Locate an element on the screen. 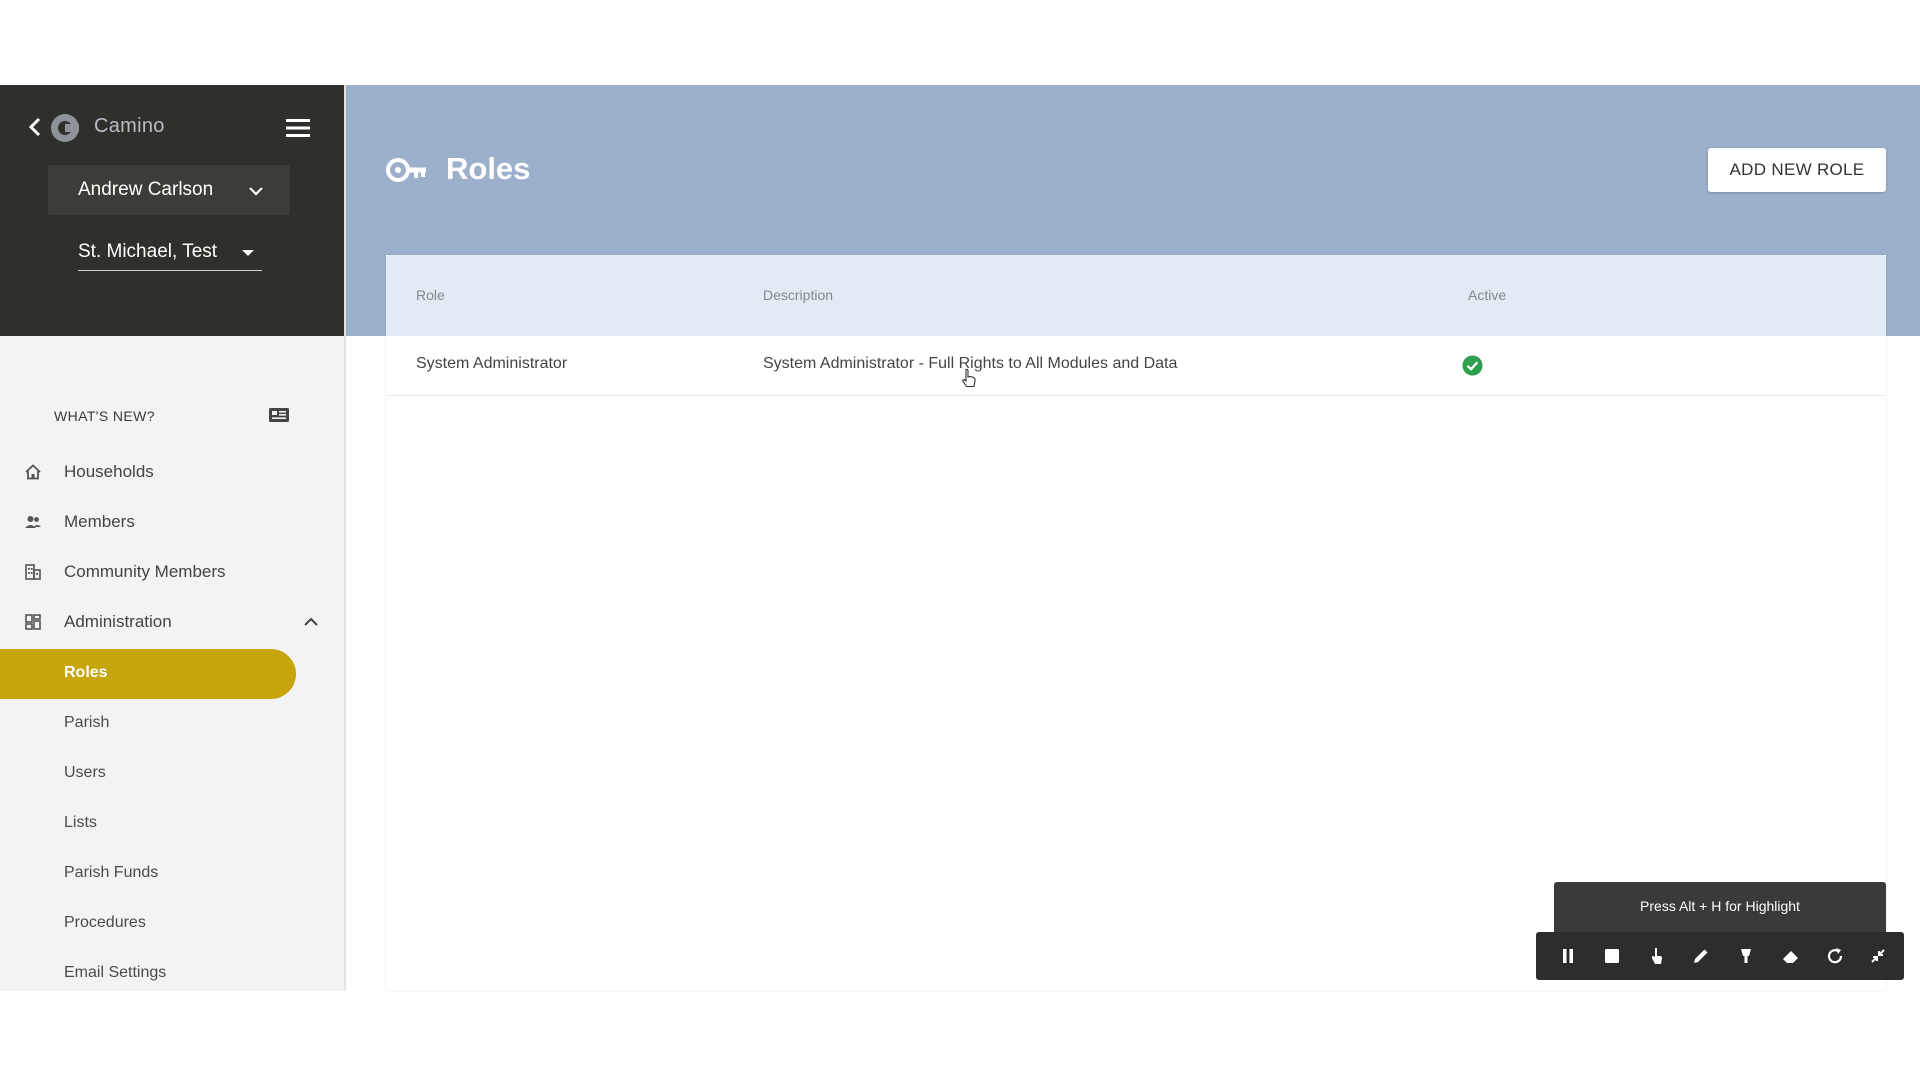  sidebar-subitem-lists: Lists is located at coordinates (148, 824).